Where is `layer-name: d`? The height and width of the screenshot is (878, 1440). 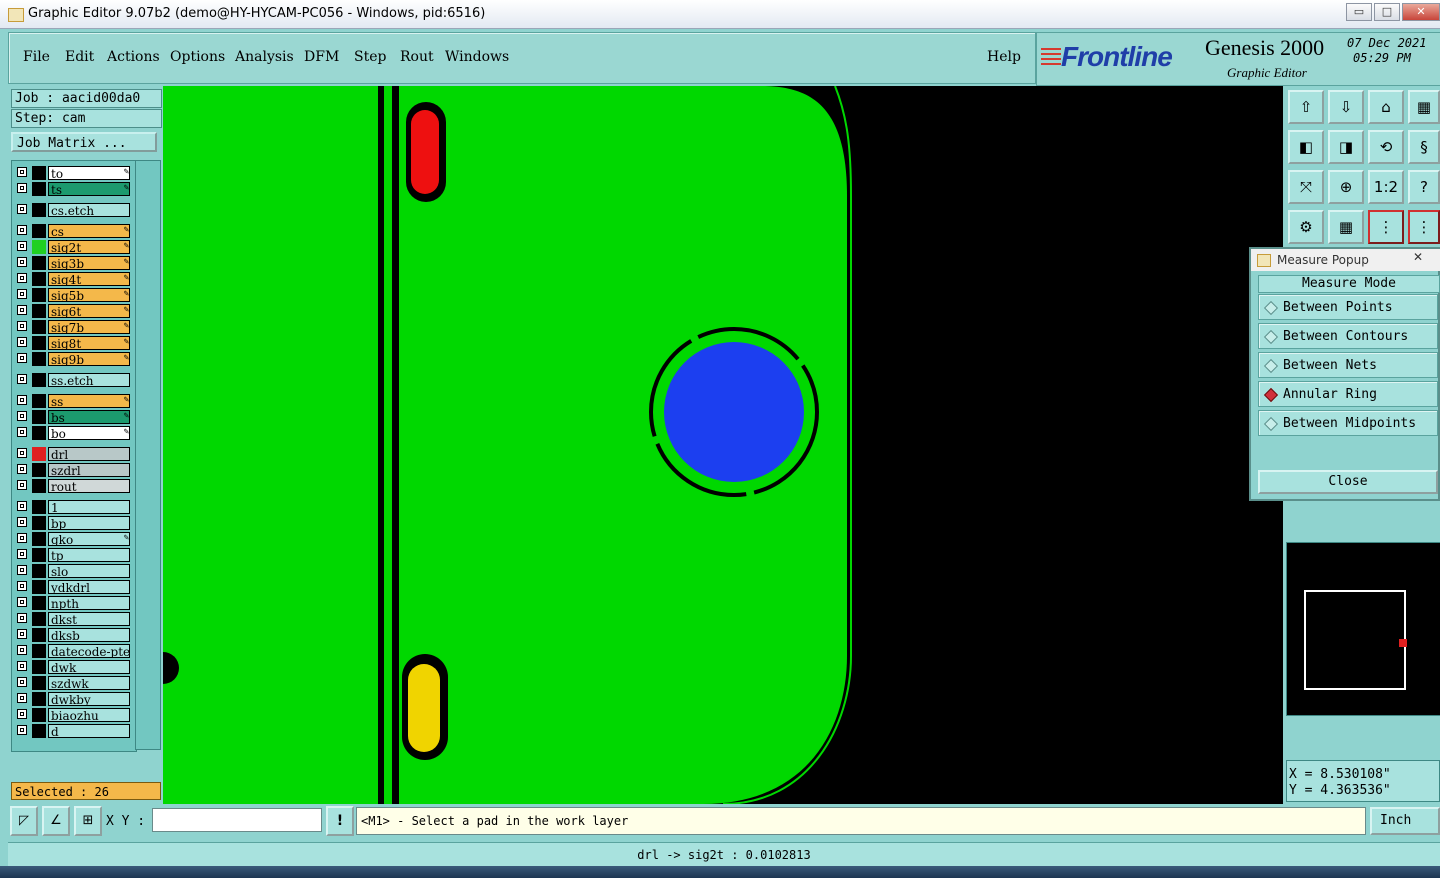
layer-name: d is located at coordinates (89, 731).